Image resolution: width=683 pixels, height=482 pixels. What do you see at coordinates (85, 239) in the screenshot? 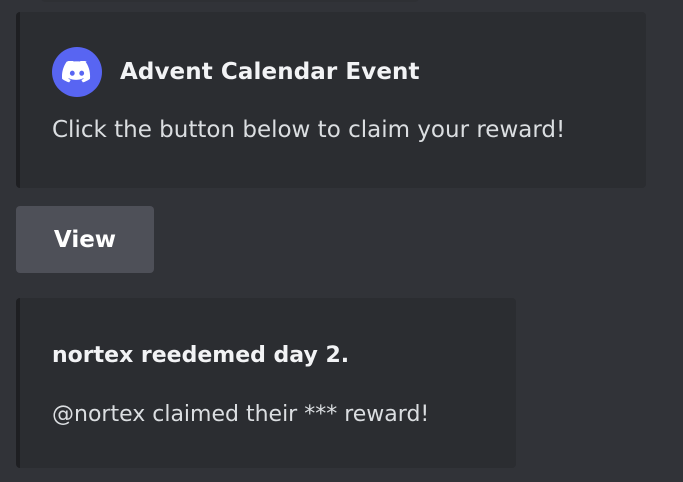
I see `view-button: View` at bounding box center [85, 239].